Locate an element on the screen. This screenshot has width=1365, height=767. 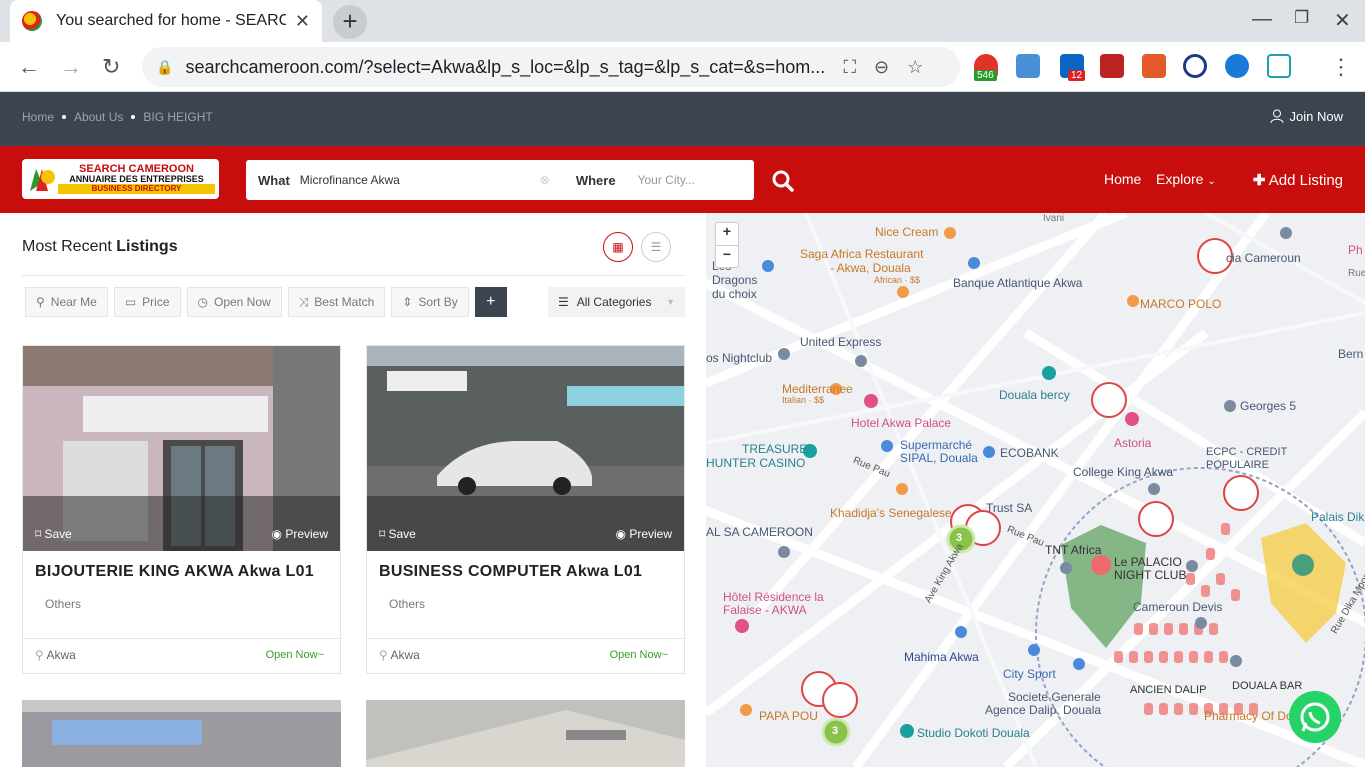
join-now-link: Join Now is located at coordinates (1306, 116).